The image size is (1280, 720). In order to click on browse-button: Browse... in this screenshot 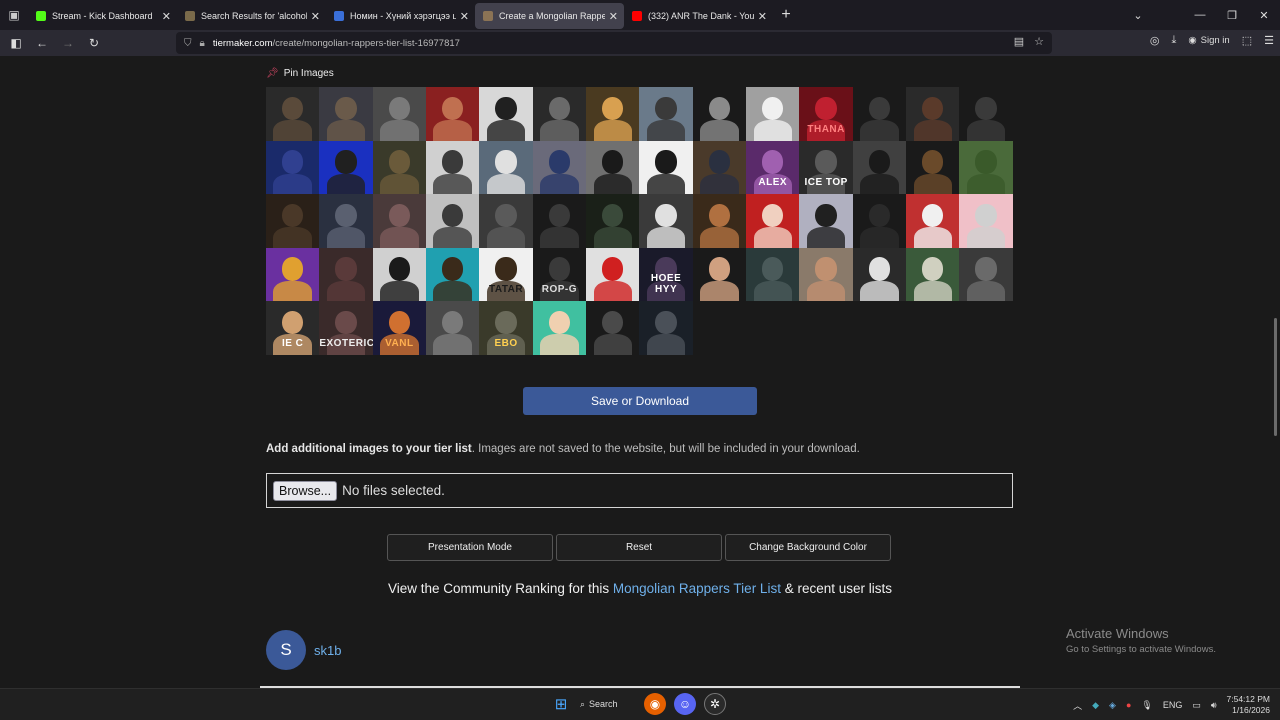, I will do `click(305, 490)`.